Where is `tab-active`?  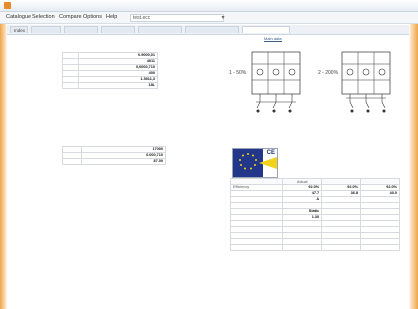
tab-active is located at coordinates (266, 29).